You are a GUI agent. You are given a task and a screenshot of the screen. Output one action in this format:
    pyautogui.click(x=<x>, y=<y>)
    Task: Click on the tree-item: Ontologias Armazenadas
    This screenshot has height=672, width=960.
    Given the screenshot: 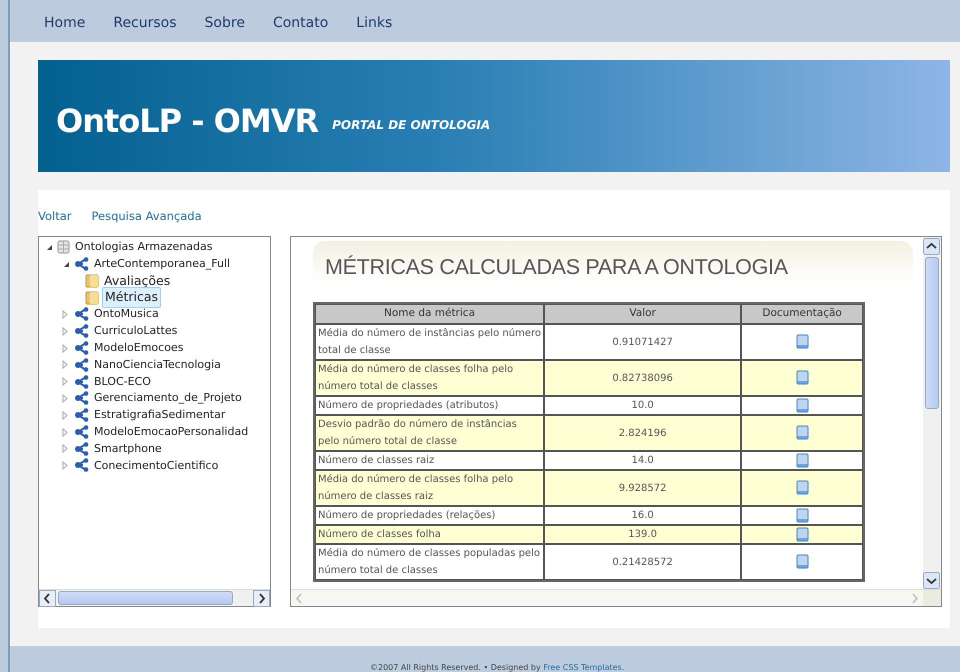 What is the action you would take?
    pyautogui.click(x=143, y=247)
    